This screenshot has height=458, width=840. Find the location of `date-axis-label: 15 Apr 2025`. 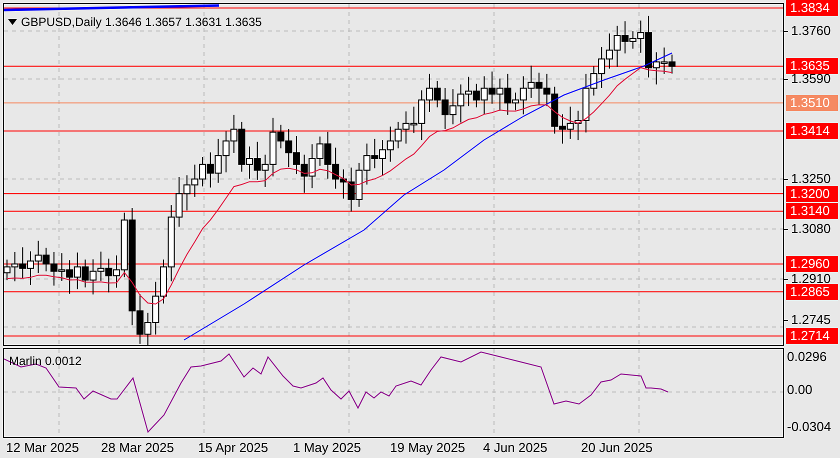

date-axis-label: 15 Apr 2025 is located at coordinates (233, 448).